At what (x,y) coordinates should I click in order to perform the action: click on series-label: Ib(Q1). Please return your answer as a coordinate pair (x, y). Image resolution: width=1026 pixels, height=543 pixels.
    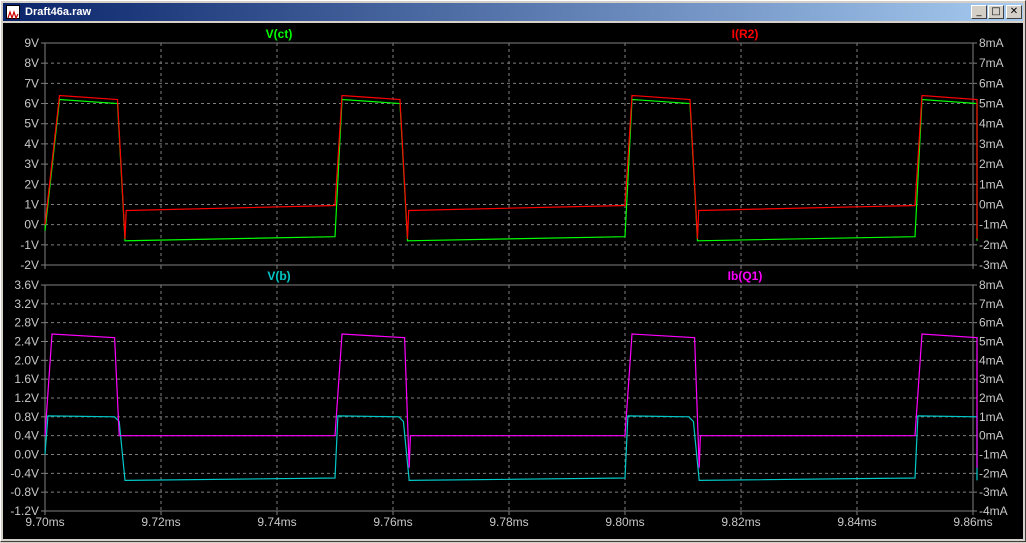
    Looking at the image, I should click on (745, 276).